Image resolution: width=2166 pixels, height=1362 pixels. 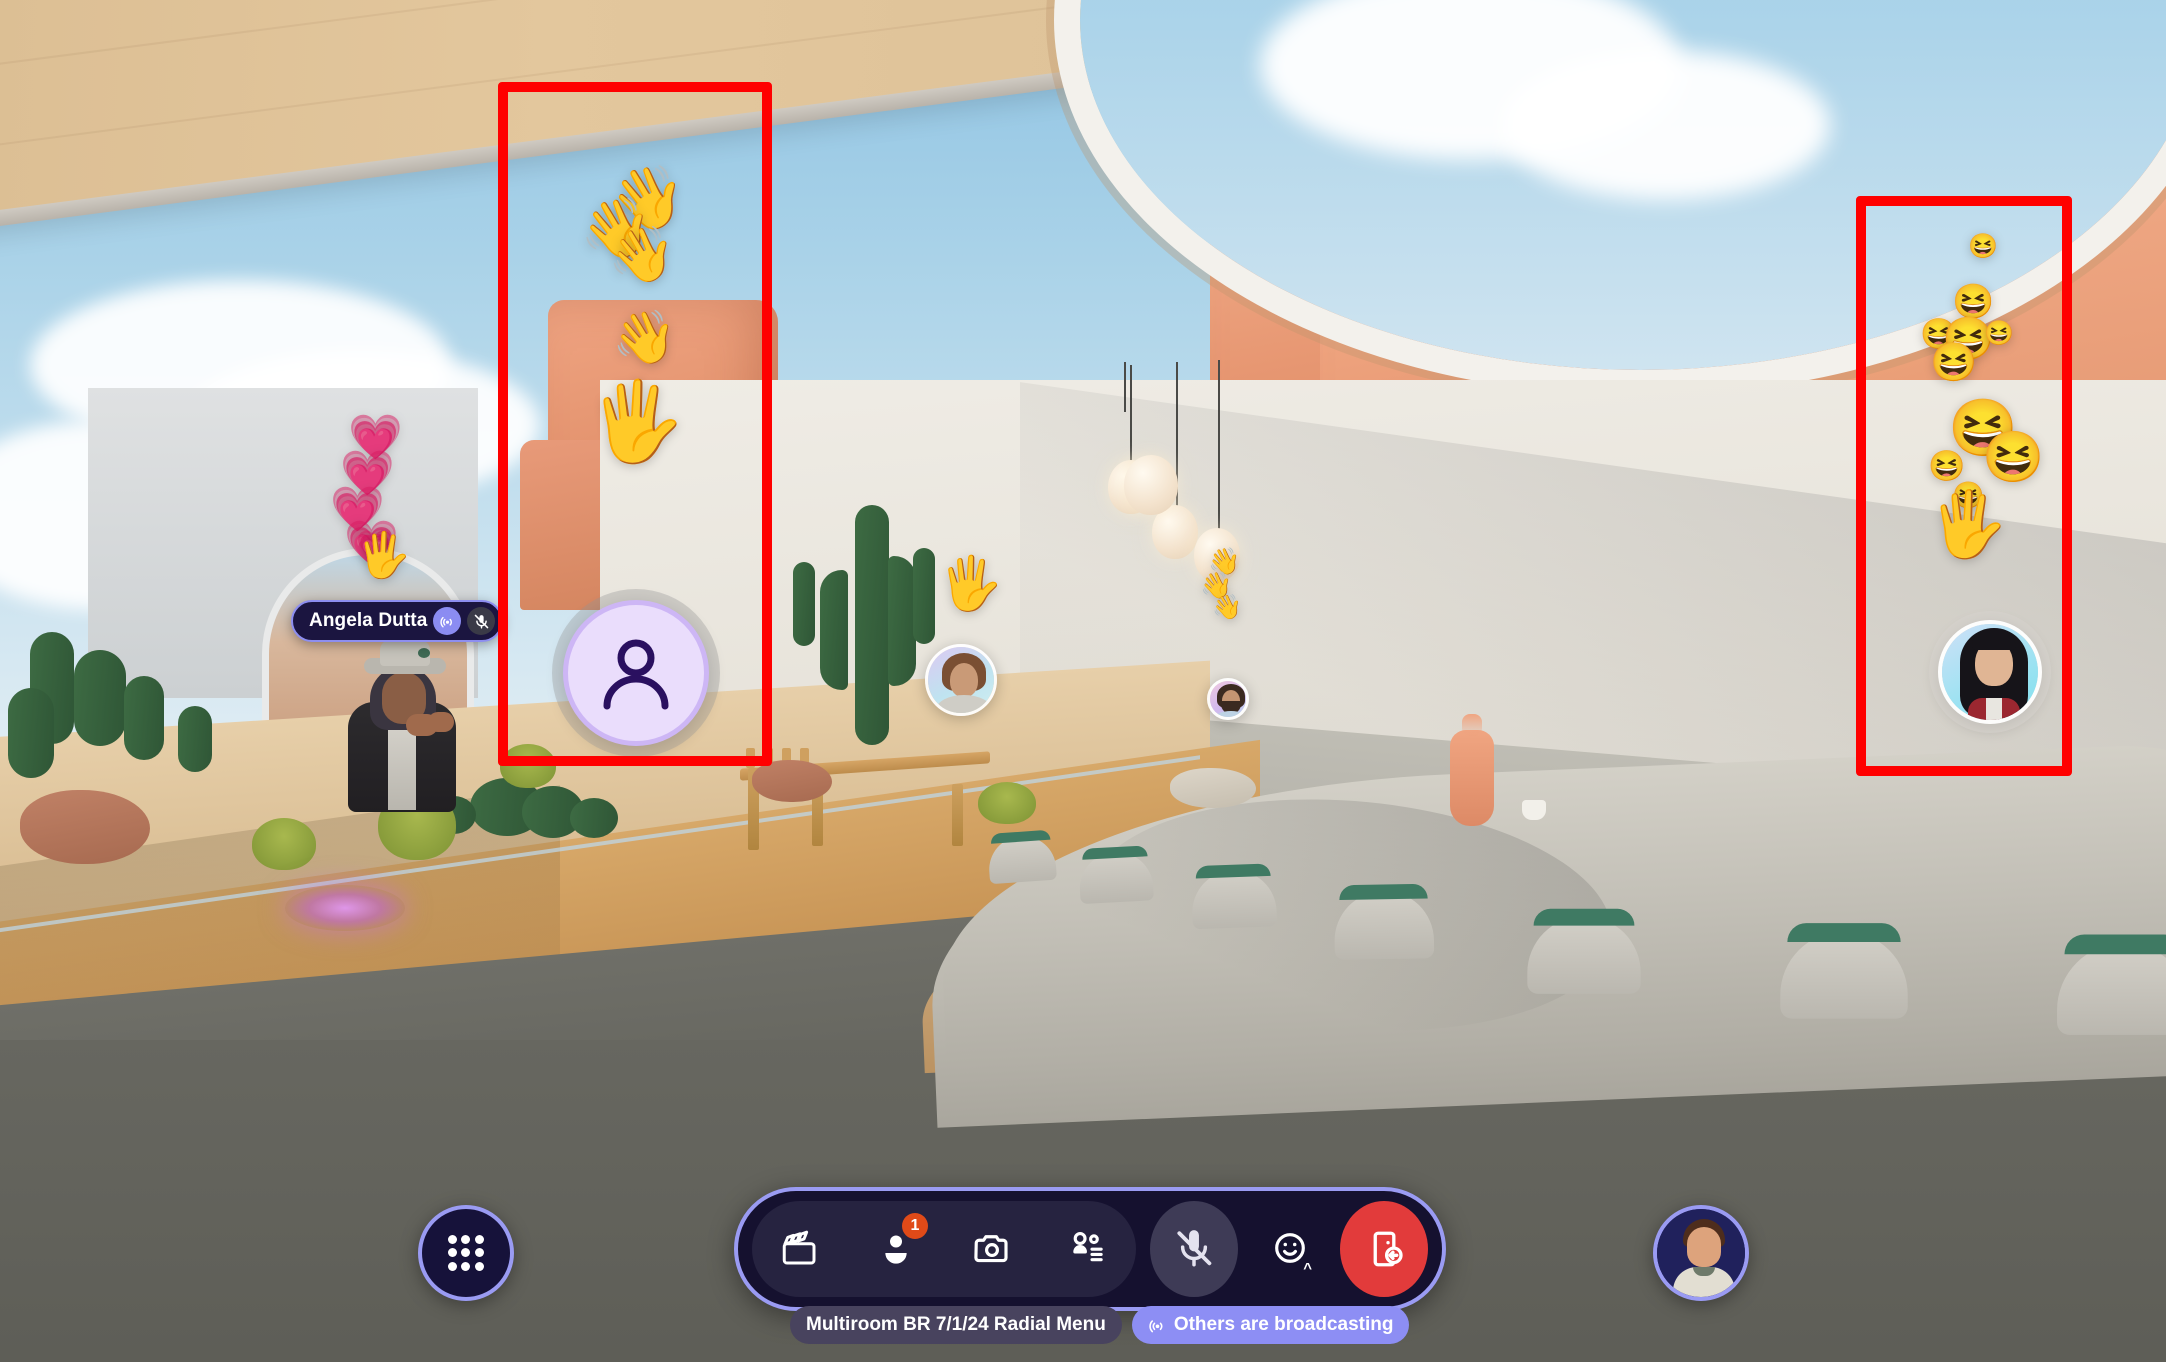 What do you see at coordinates (1228, 699) in the screenshot?
I see `participant-headshot-beard` at bounding box center [1228, 699].